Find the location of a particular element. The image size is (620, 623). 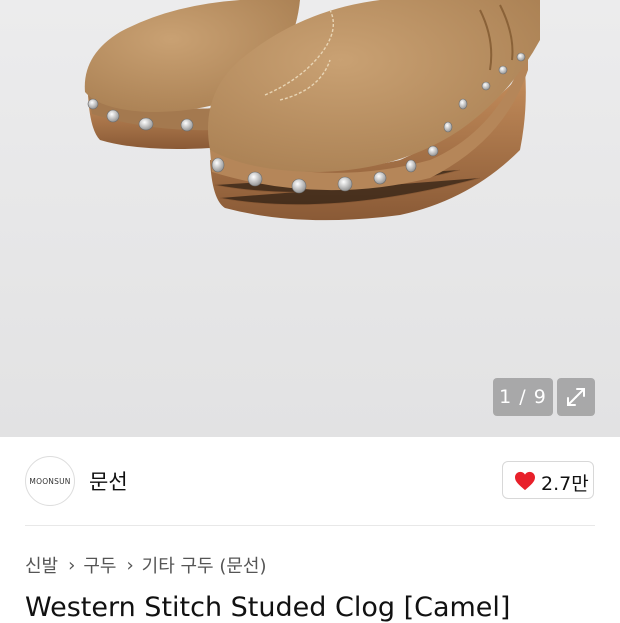

like-button: 2.7만 is located at coordinates (548, 480).